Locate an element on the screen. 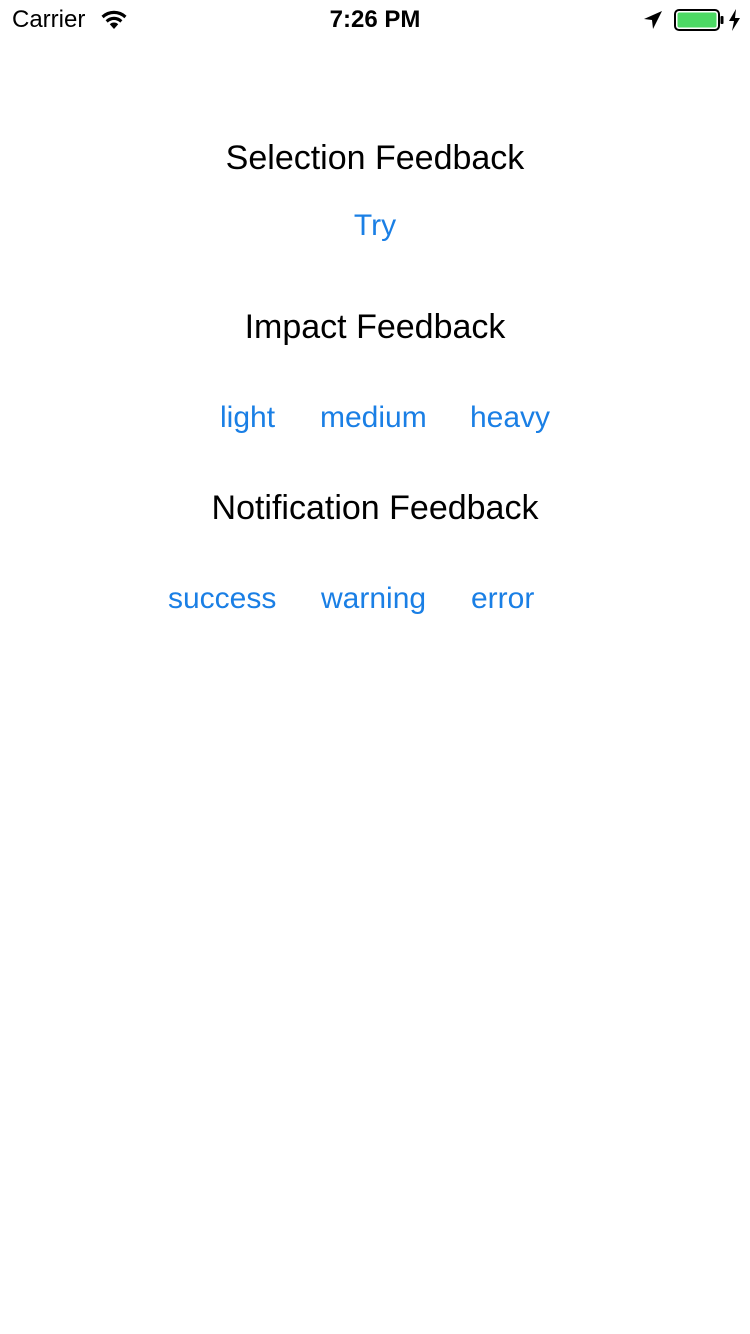 The height and width of the screenshot is (1334, 750). impact-feedback-title: Impact Feedback is located at coordinates (375, 327).